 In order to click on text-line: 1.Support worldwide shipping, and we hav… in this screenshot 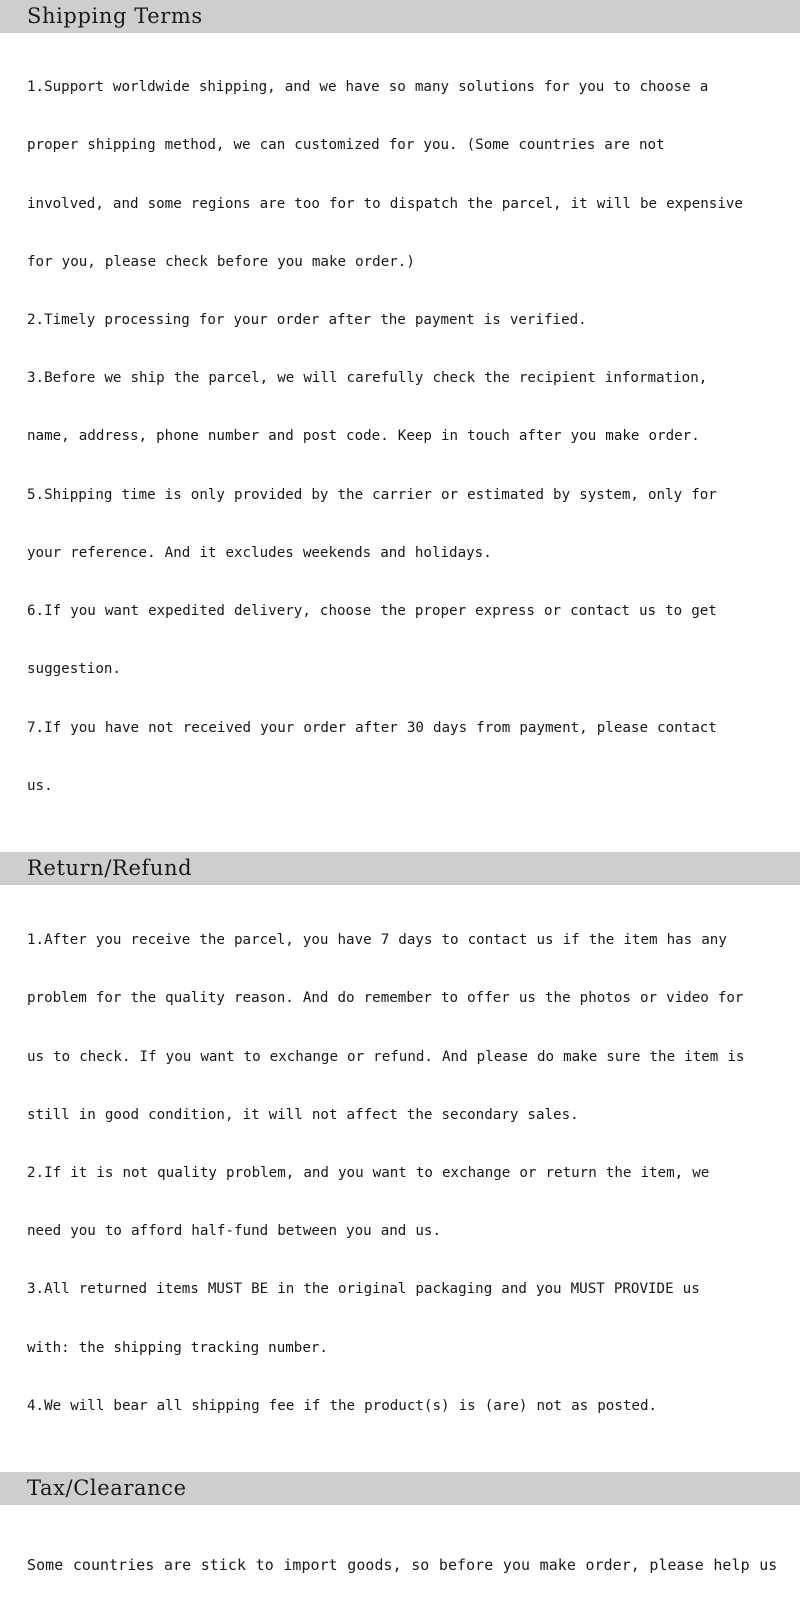, I will do `click(368, 87)`.